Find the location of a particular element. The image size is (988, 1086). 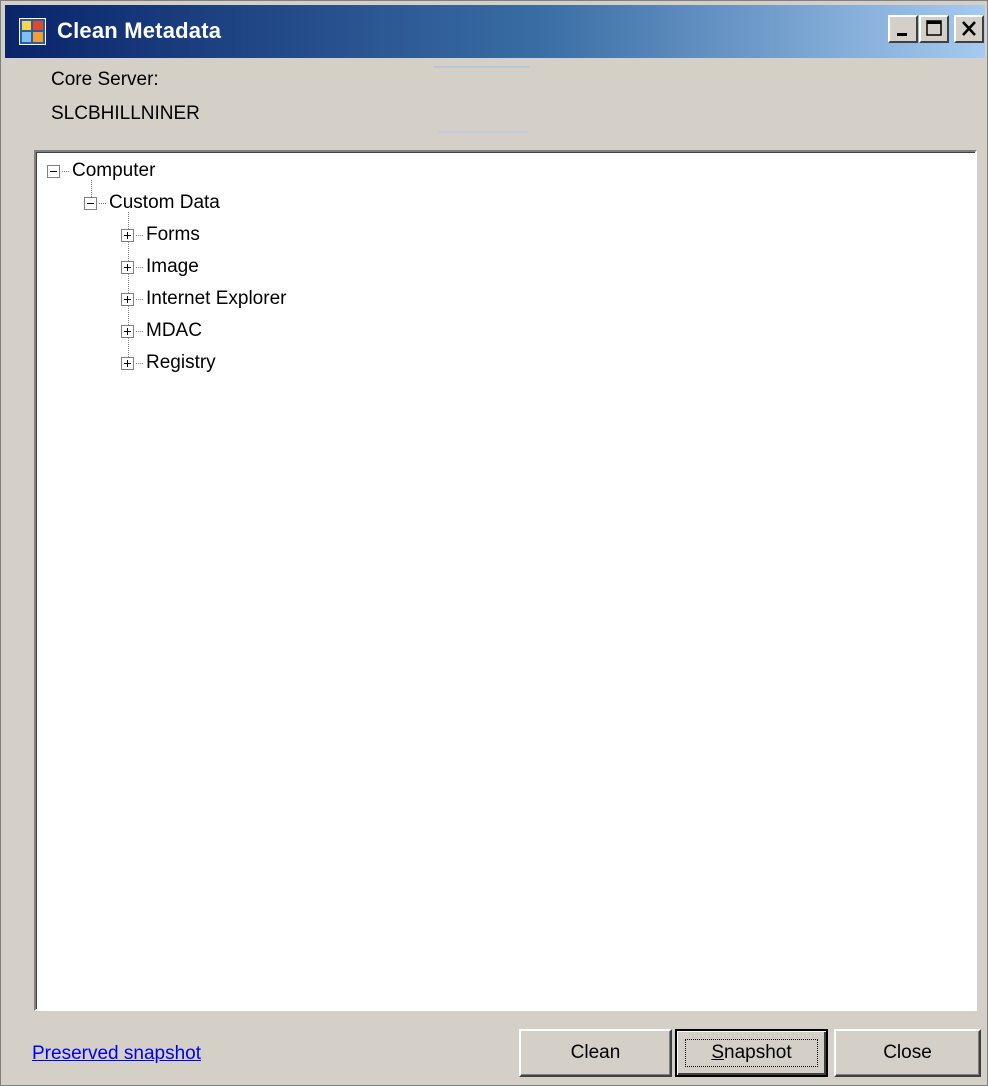

tree-node-label: Custom Data is located at coordinates (164, 202).